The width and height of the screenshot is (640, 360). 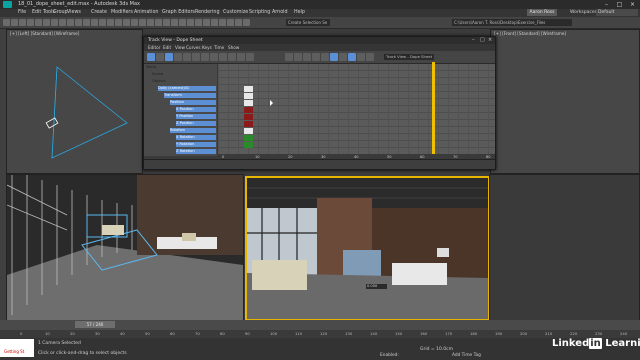 I want to click on time-cursor, so click(x=433, y=109).